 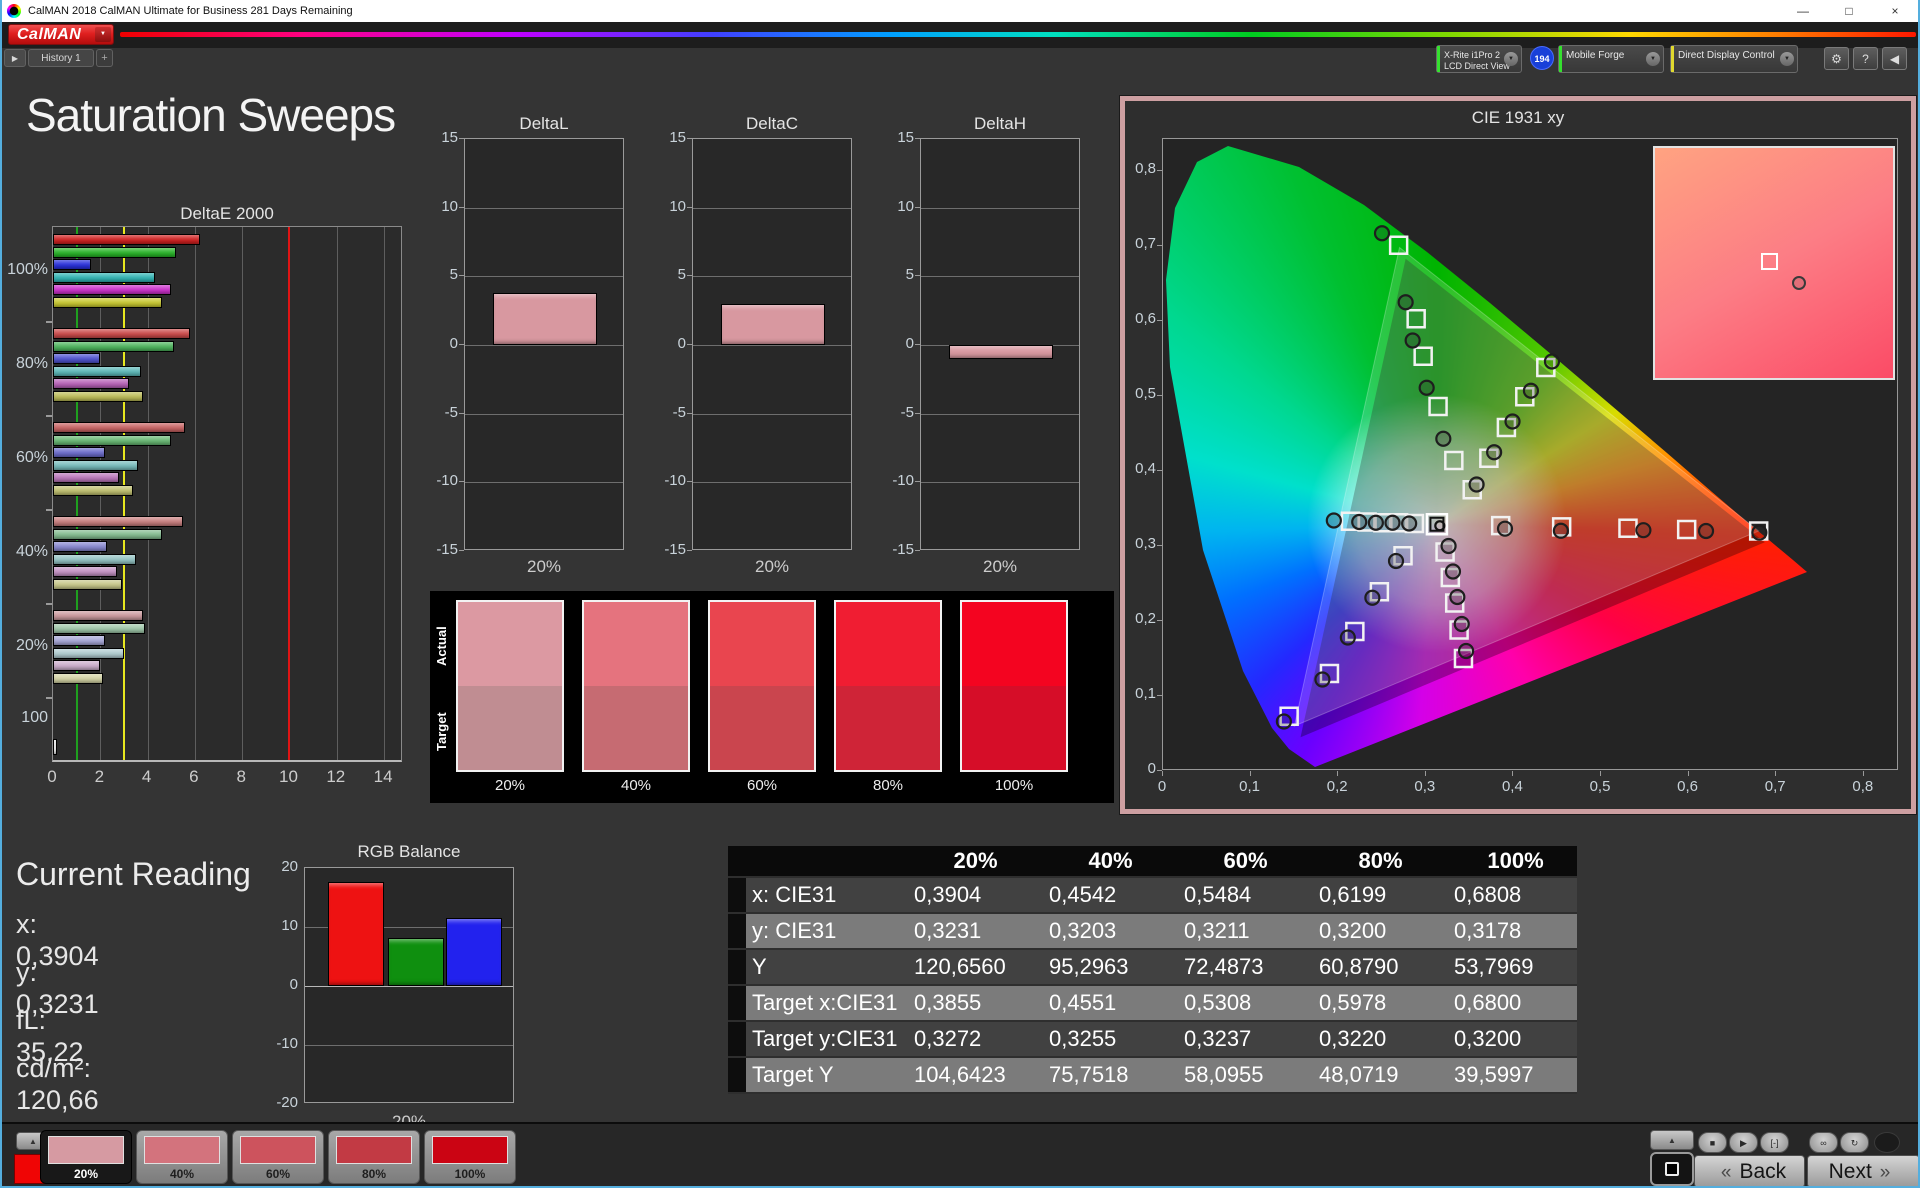 What do you see at coordinates (1803, 11) in the screenshot?
I see `minimize-button: —` at bounding box center [1803, 11].